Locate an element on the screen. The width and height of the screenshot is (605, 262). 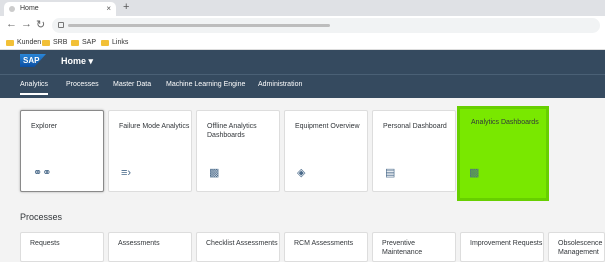
bookmark-links: Links is located at coordinates (114, 42).